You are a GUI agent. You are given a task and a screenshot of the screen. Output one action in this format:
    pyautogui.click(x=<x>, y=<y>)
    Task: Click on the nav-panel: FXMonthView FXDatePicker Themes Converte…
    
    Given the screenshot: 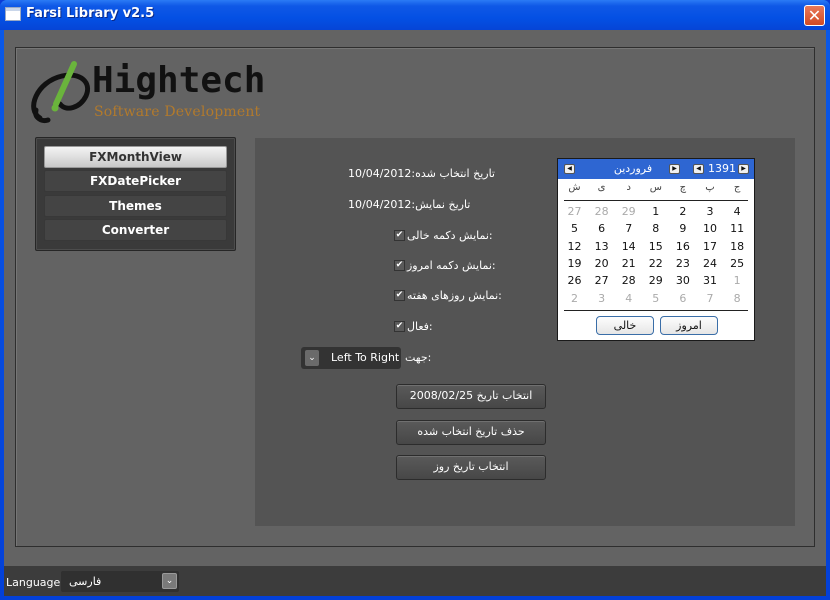 What is the action you would take?
    pyautogui.click(x=135, y=194)
    